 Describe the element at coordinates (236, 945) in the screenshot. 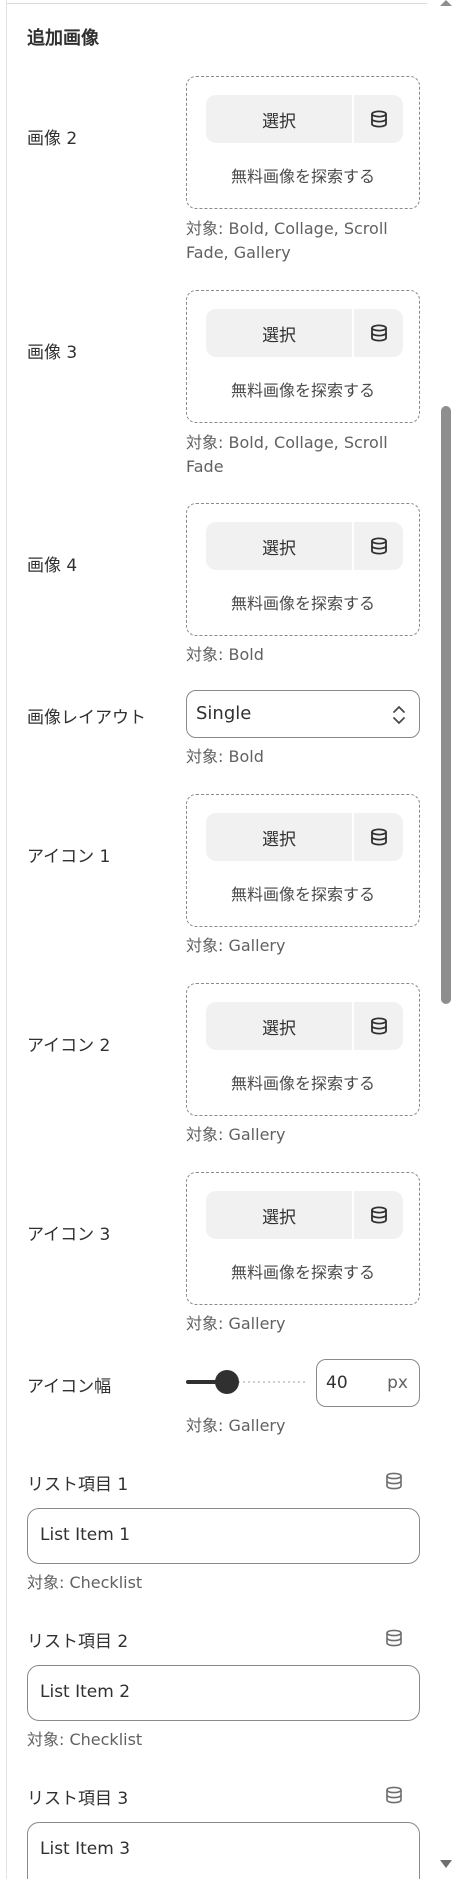

I see `icon1-hint: 対象: Gallery` at that location.